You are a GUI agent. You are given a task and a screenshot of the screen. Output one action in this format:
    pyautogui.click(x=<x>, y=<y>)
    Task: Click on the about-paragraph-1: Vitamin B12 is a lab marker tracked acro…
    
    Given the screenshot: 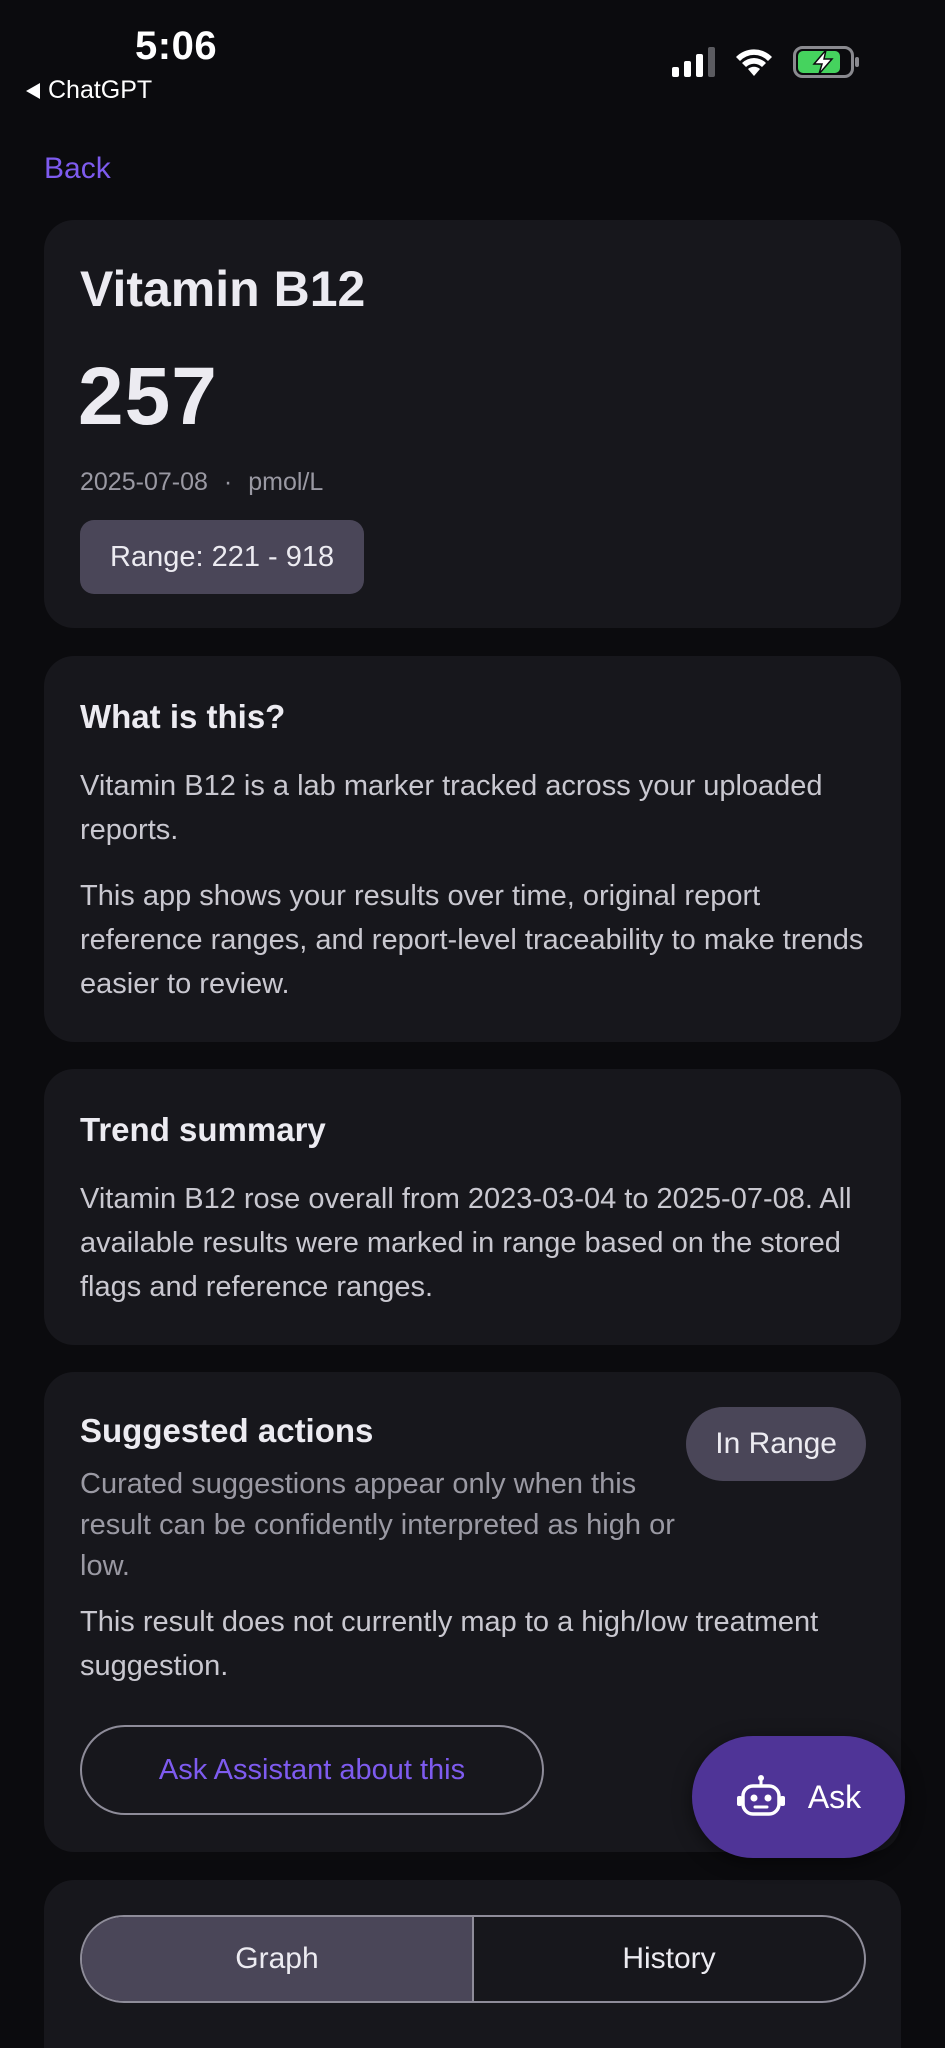 What is the action you would take?
    pyautogui.click(x=451, y=808)
    